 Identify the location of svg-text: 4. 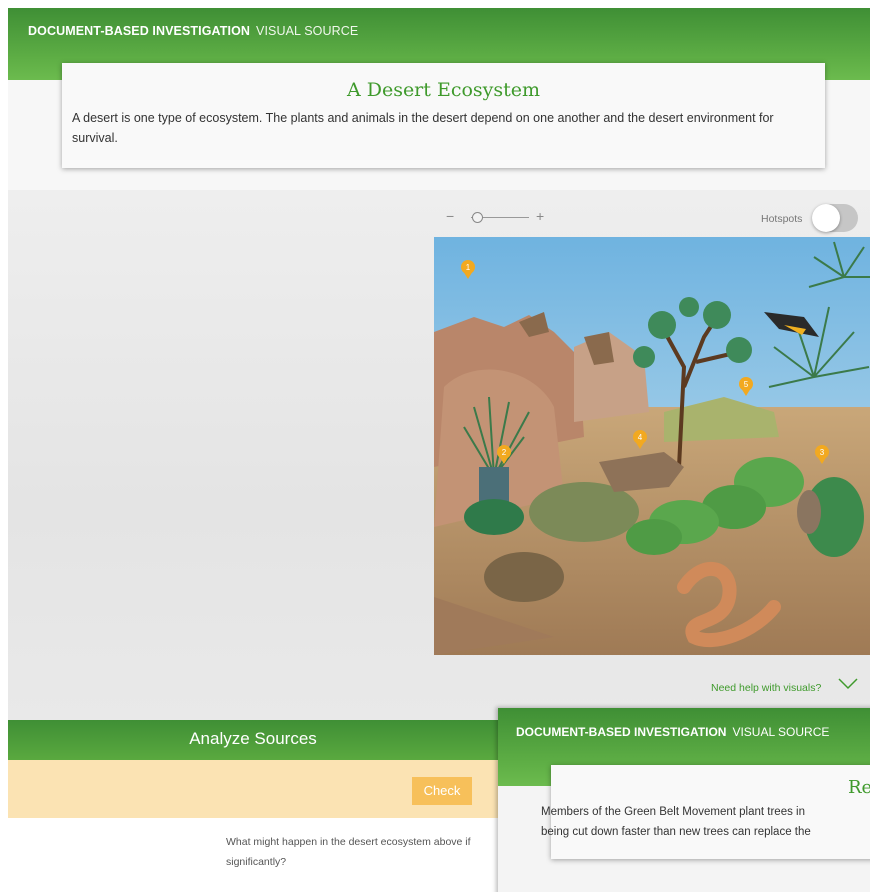
(640, 437).